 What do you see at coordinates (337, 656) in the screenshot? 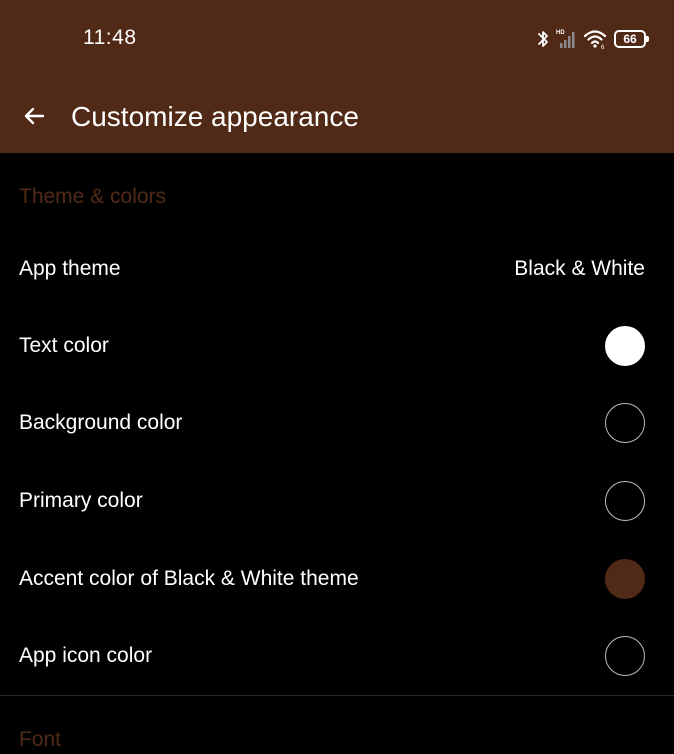
I see `setting-app-icon-color: App icon color` at bounding box center [337, 656].